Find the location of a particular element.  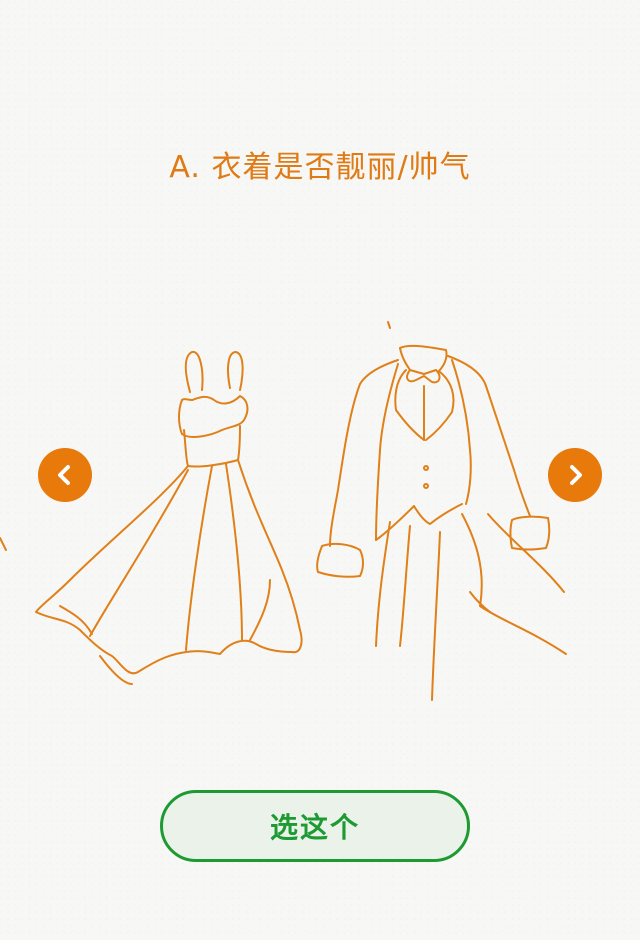

dress-sketch is located at coordinates (169, 517).